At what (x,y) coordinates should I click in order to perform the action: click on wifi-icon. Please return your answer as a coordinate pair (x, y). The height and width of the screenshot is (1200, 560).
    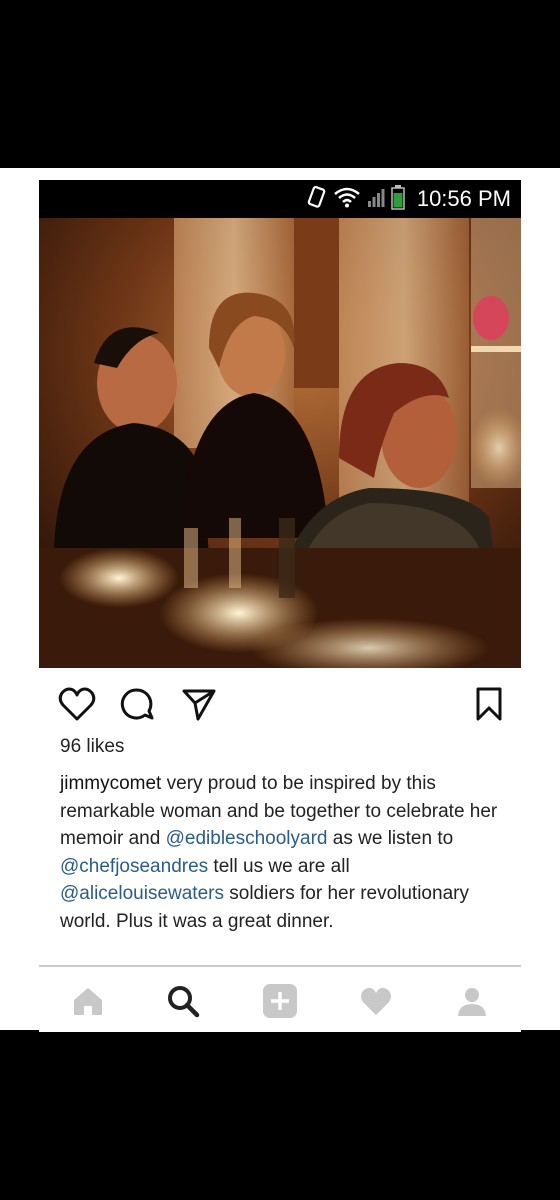
    Looking at the image, I should click on (347, 199).